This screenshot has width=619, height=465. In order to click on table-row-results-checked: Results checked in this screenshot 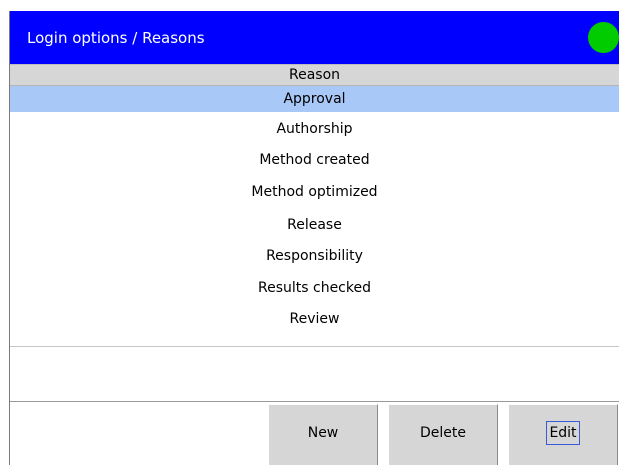, I will do `click(314, 286)`.